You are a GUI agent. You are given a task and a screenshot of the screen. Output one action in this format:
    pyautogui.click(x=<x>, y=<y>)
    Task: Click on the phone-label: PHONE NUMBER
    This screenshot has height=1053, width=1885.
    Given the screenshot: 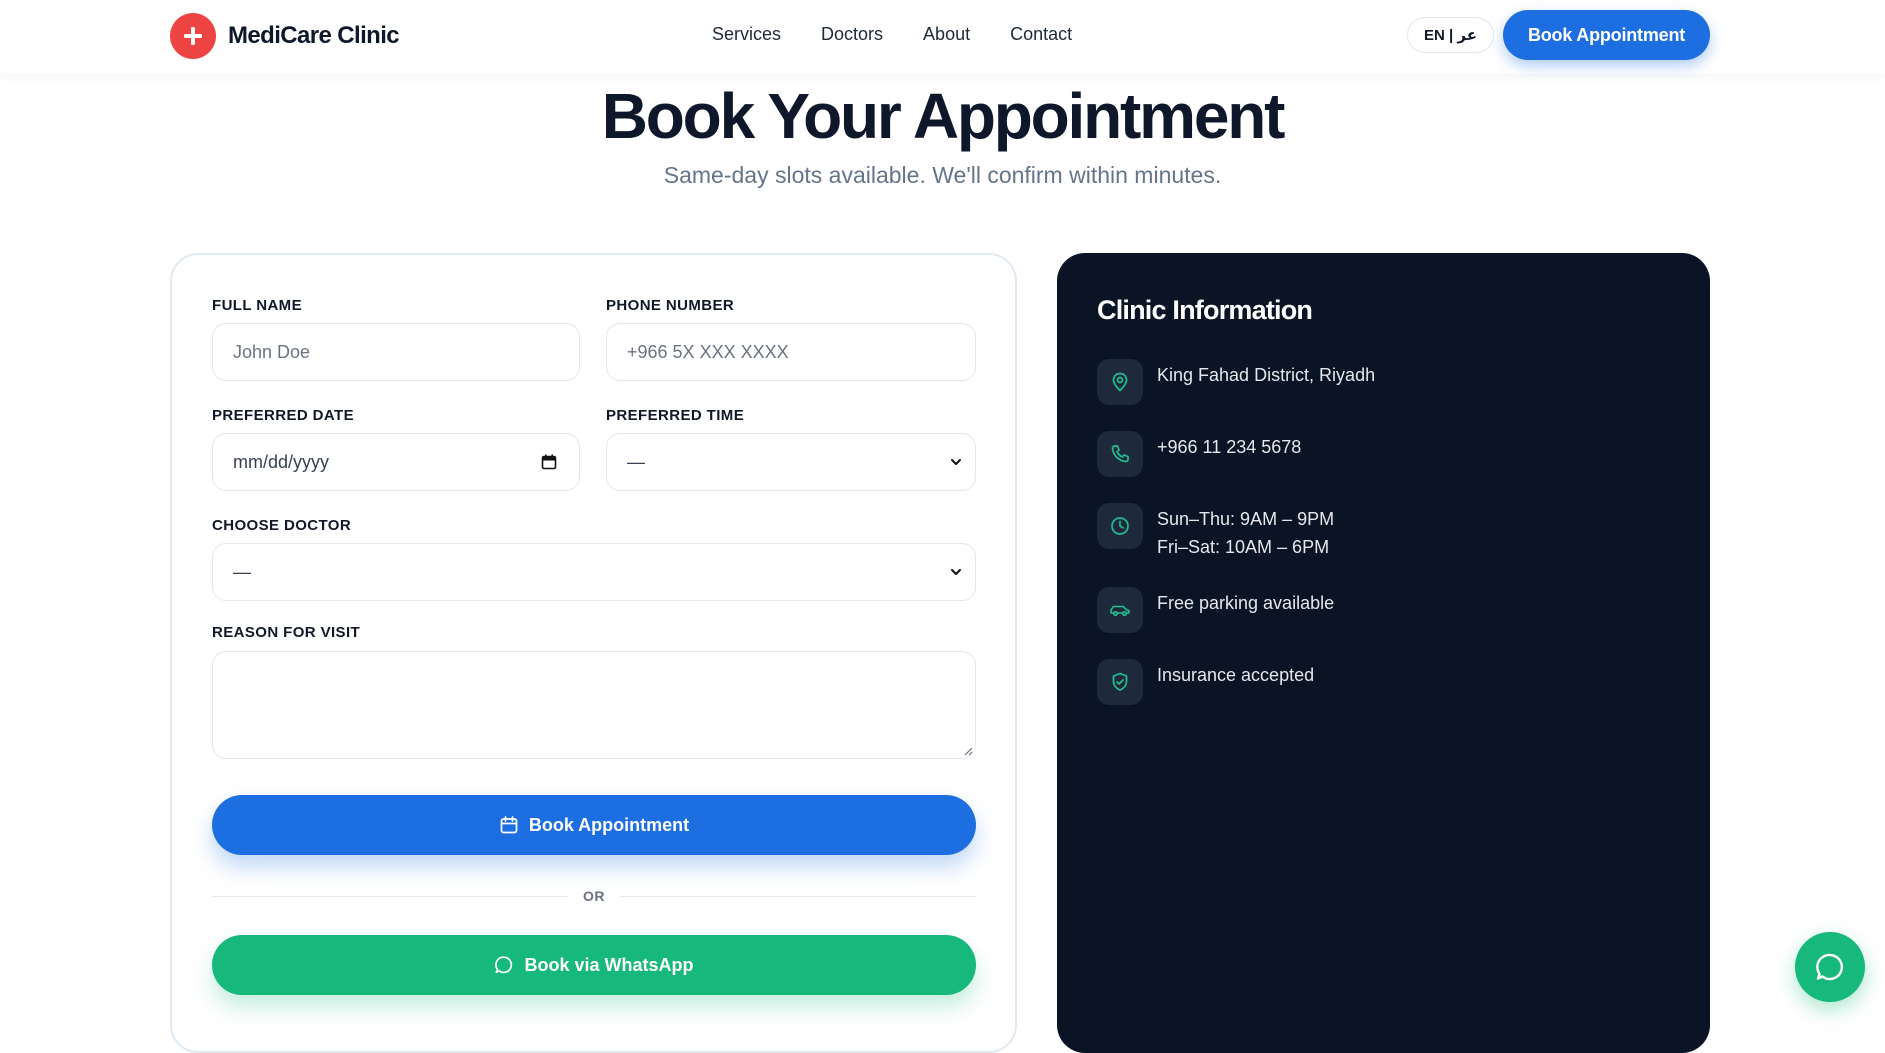 What is the action you would take?
    pyautogui.click(x=670, y=305)
    